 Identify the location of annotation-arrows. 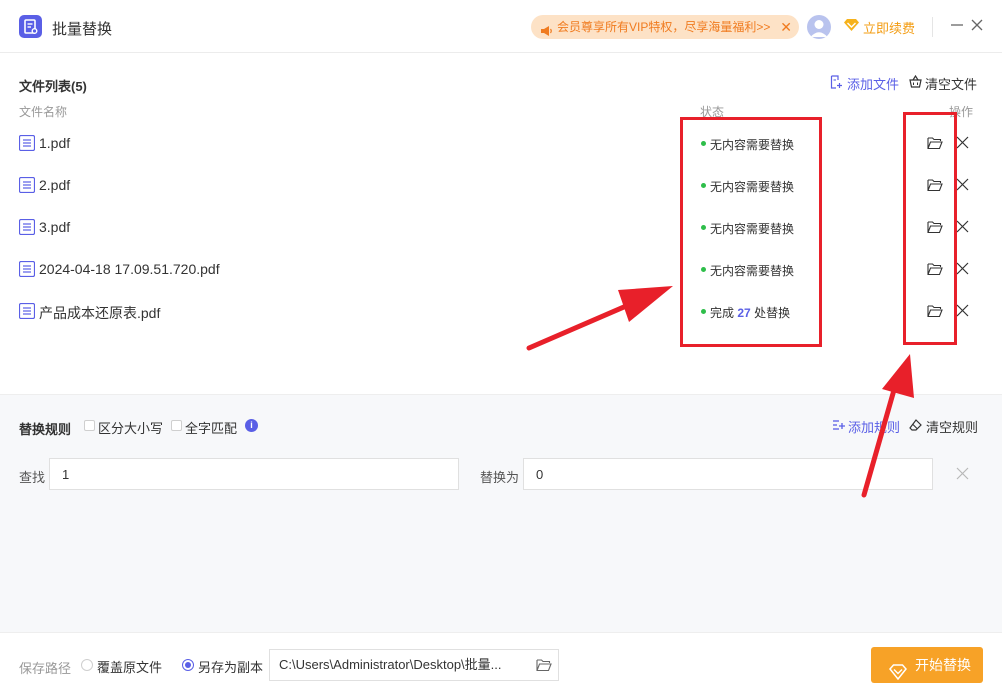
(720, 392).